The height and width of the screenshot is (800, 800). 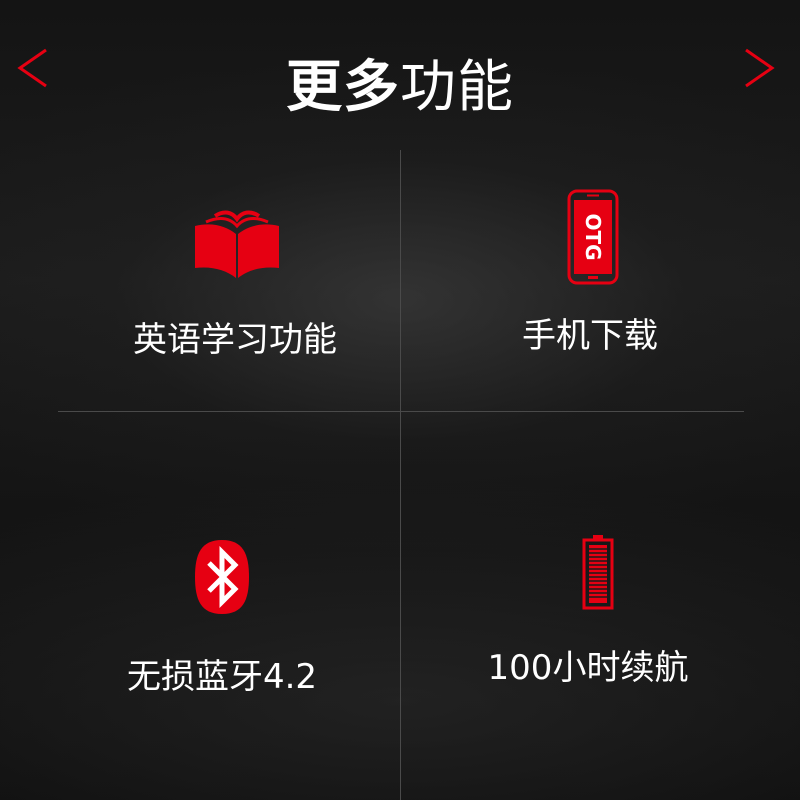 I want to click on feature-label: 英语学习功能, so click(x=235, y=340).